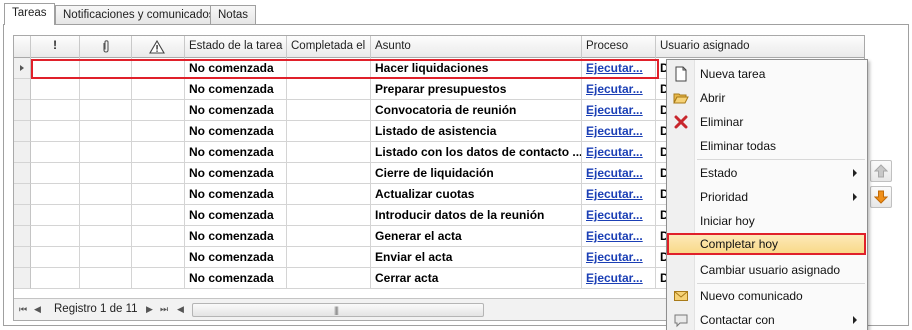 The image size is (912, 330). Describe the element at coordinates (236, 47) in the screenshot. I see `header-estado: Estado de la tarea` at that location.